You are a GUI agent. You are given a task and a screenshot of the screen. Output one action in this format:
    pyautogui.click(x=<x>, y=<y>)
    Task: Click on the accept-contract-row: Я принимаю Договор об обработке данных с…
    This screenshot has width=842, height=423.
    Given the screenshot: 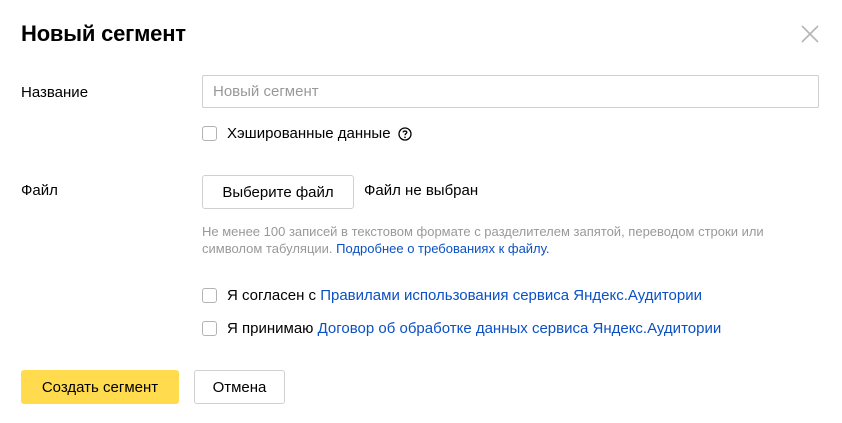 What is the action you would take?
    pyautogui.click(x=461, y=328)
    